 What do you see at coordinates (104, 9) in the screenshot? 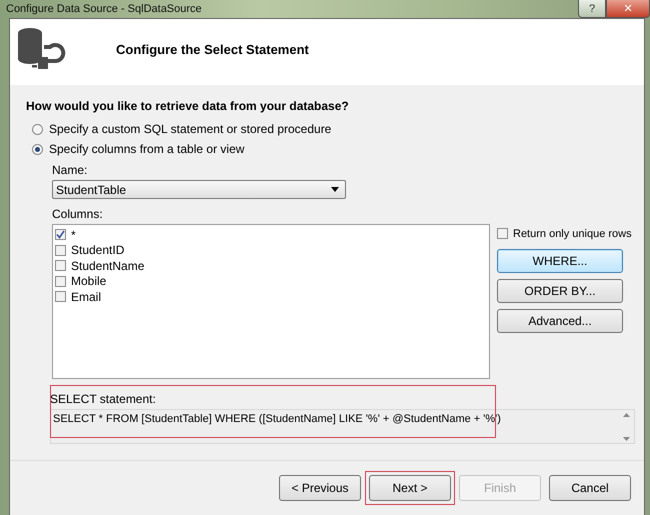
I see `window-title: Configure Data Source - SqlDataSource` at bounding box center [104, 9].